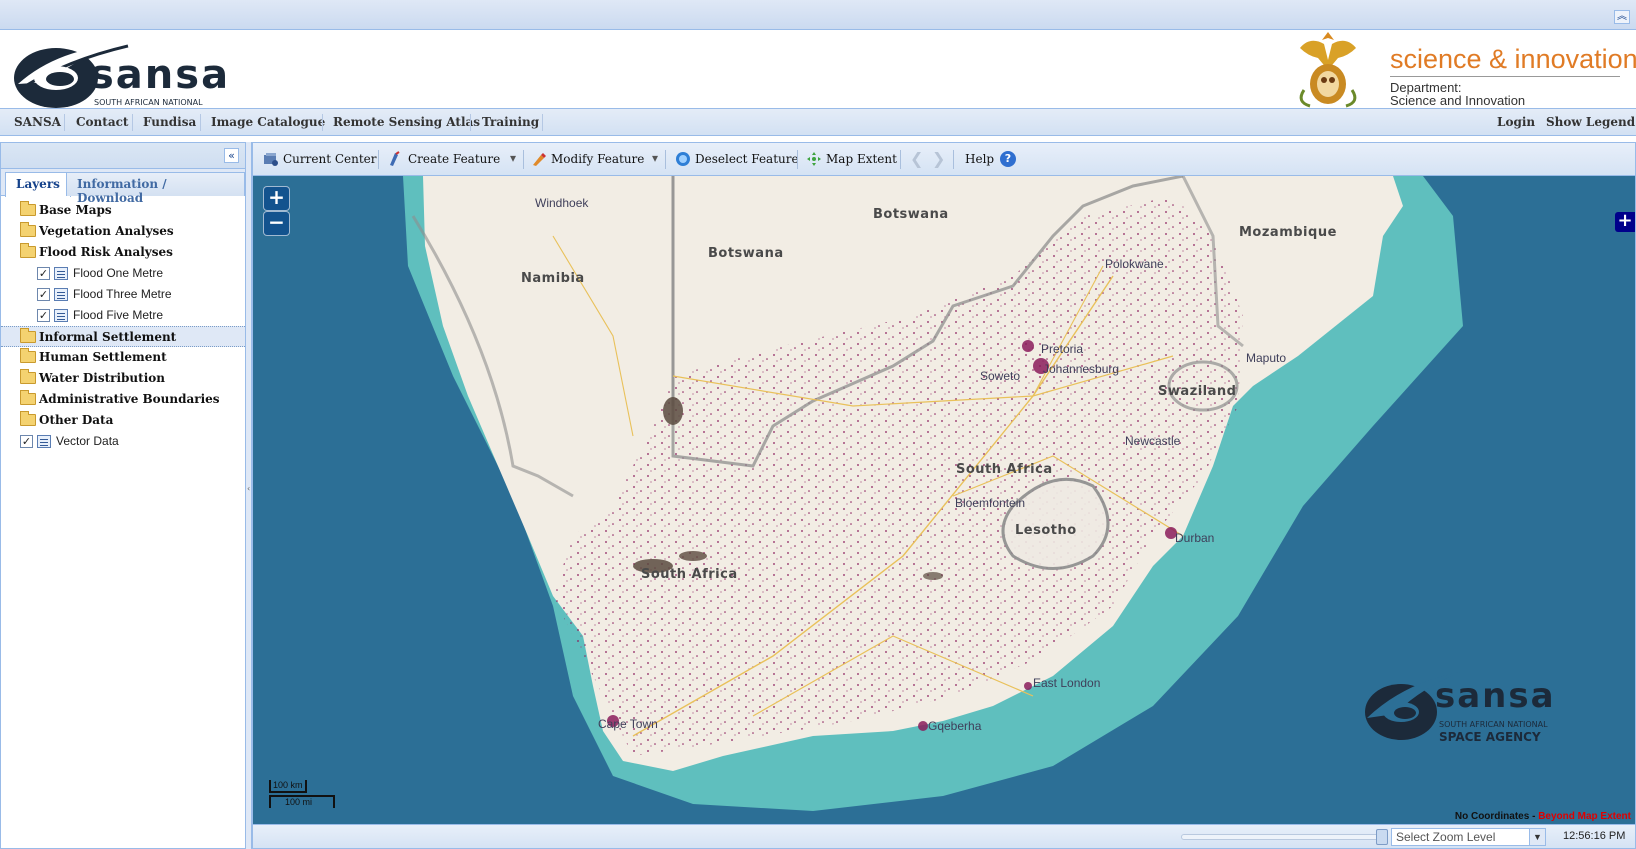  What do you see at coordinates (75, 210) in the screenshot?
I see `tree-folder-label: Base Maps` at bounding box center [75, 210].